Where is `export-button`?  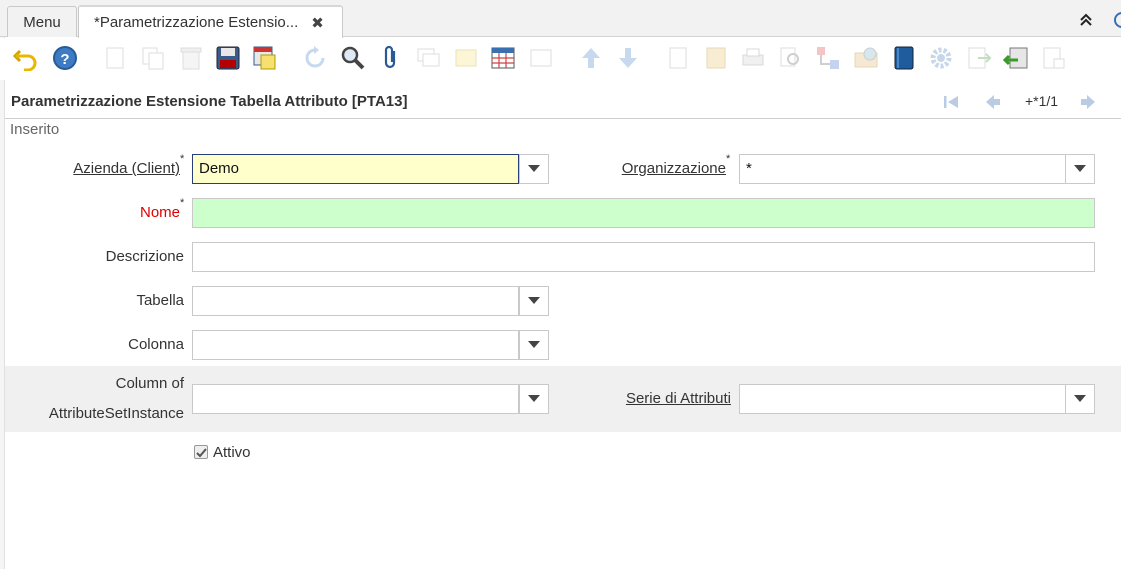 export-button is located at coordinates (979, 58).